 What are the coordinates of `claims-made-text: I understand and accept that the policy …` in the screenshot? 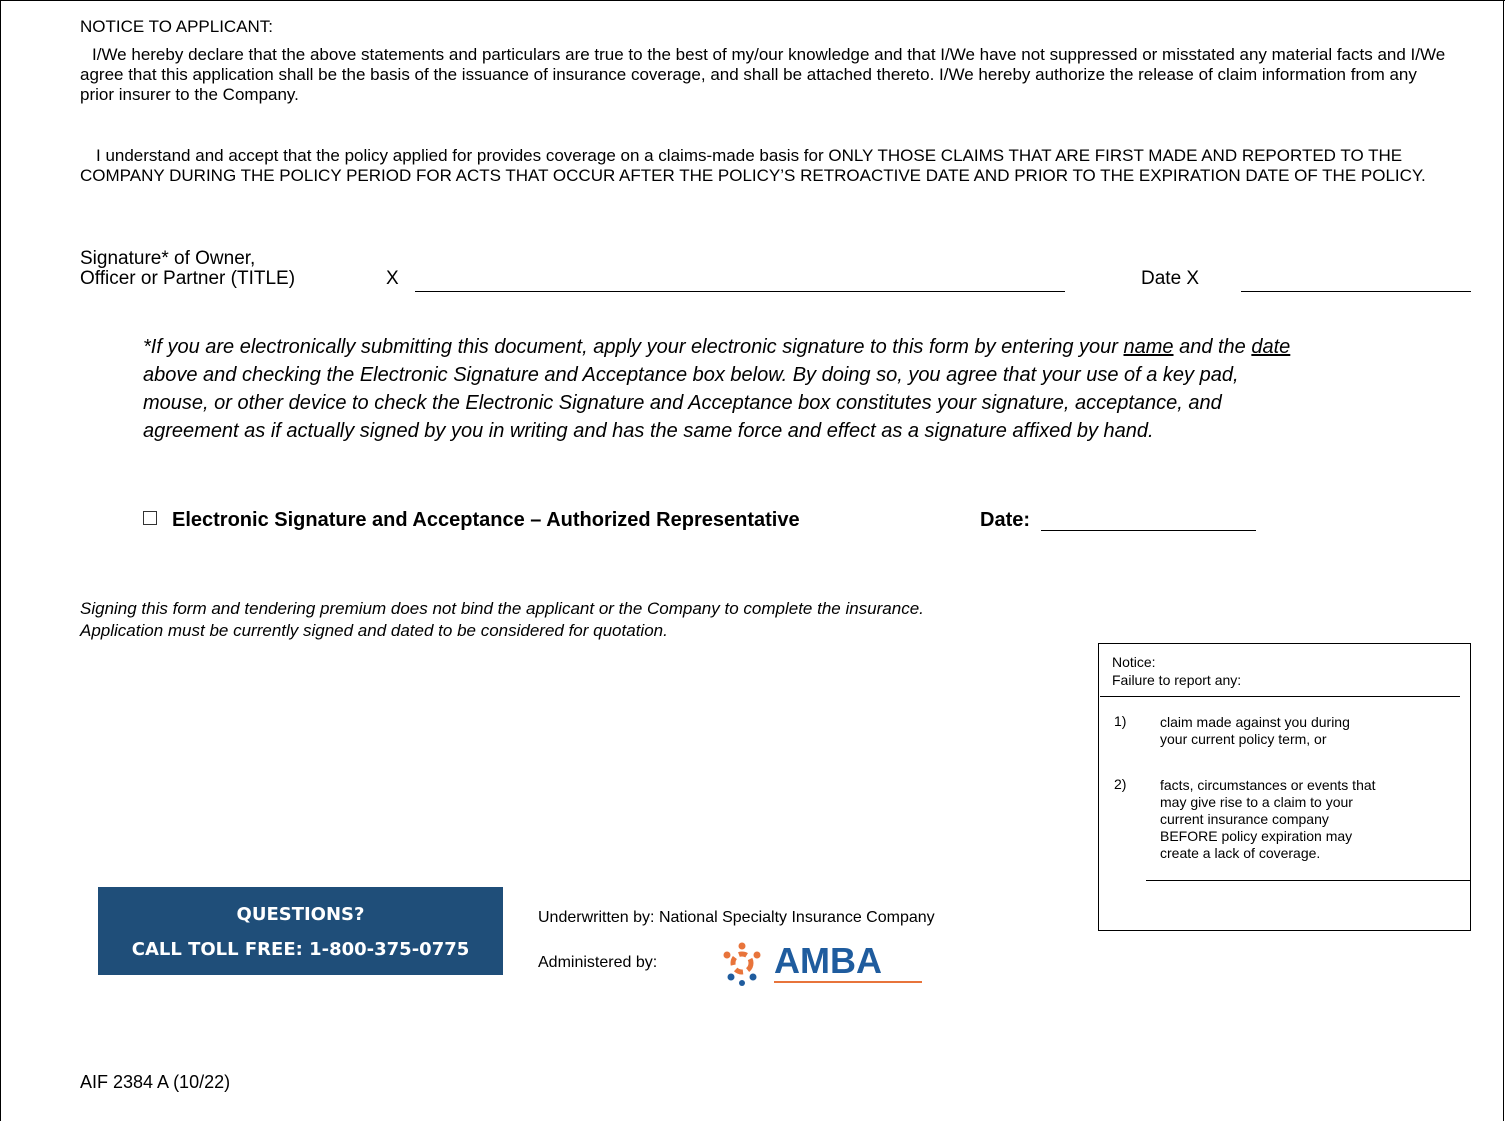 It's located at (753, 165).